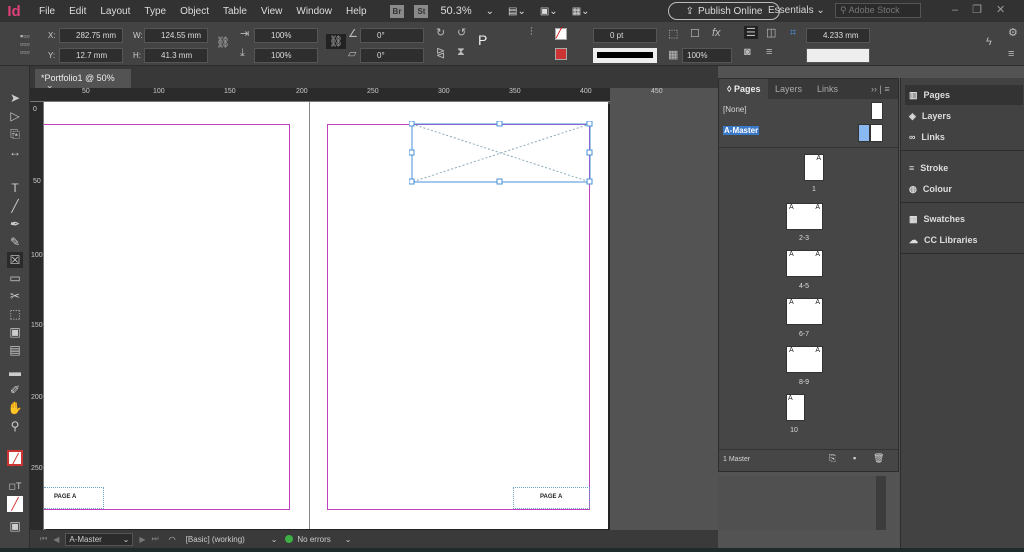 The width and height of the screenshot is (1024, 552). I want to click on free-transform-tool-icon: ⬚, so click(15, 314).